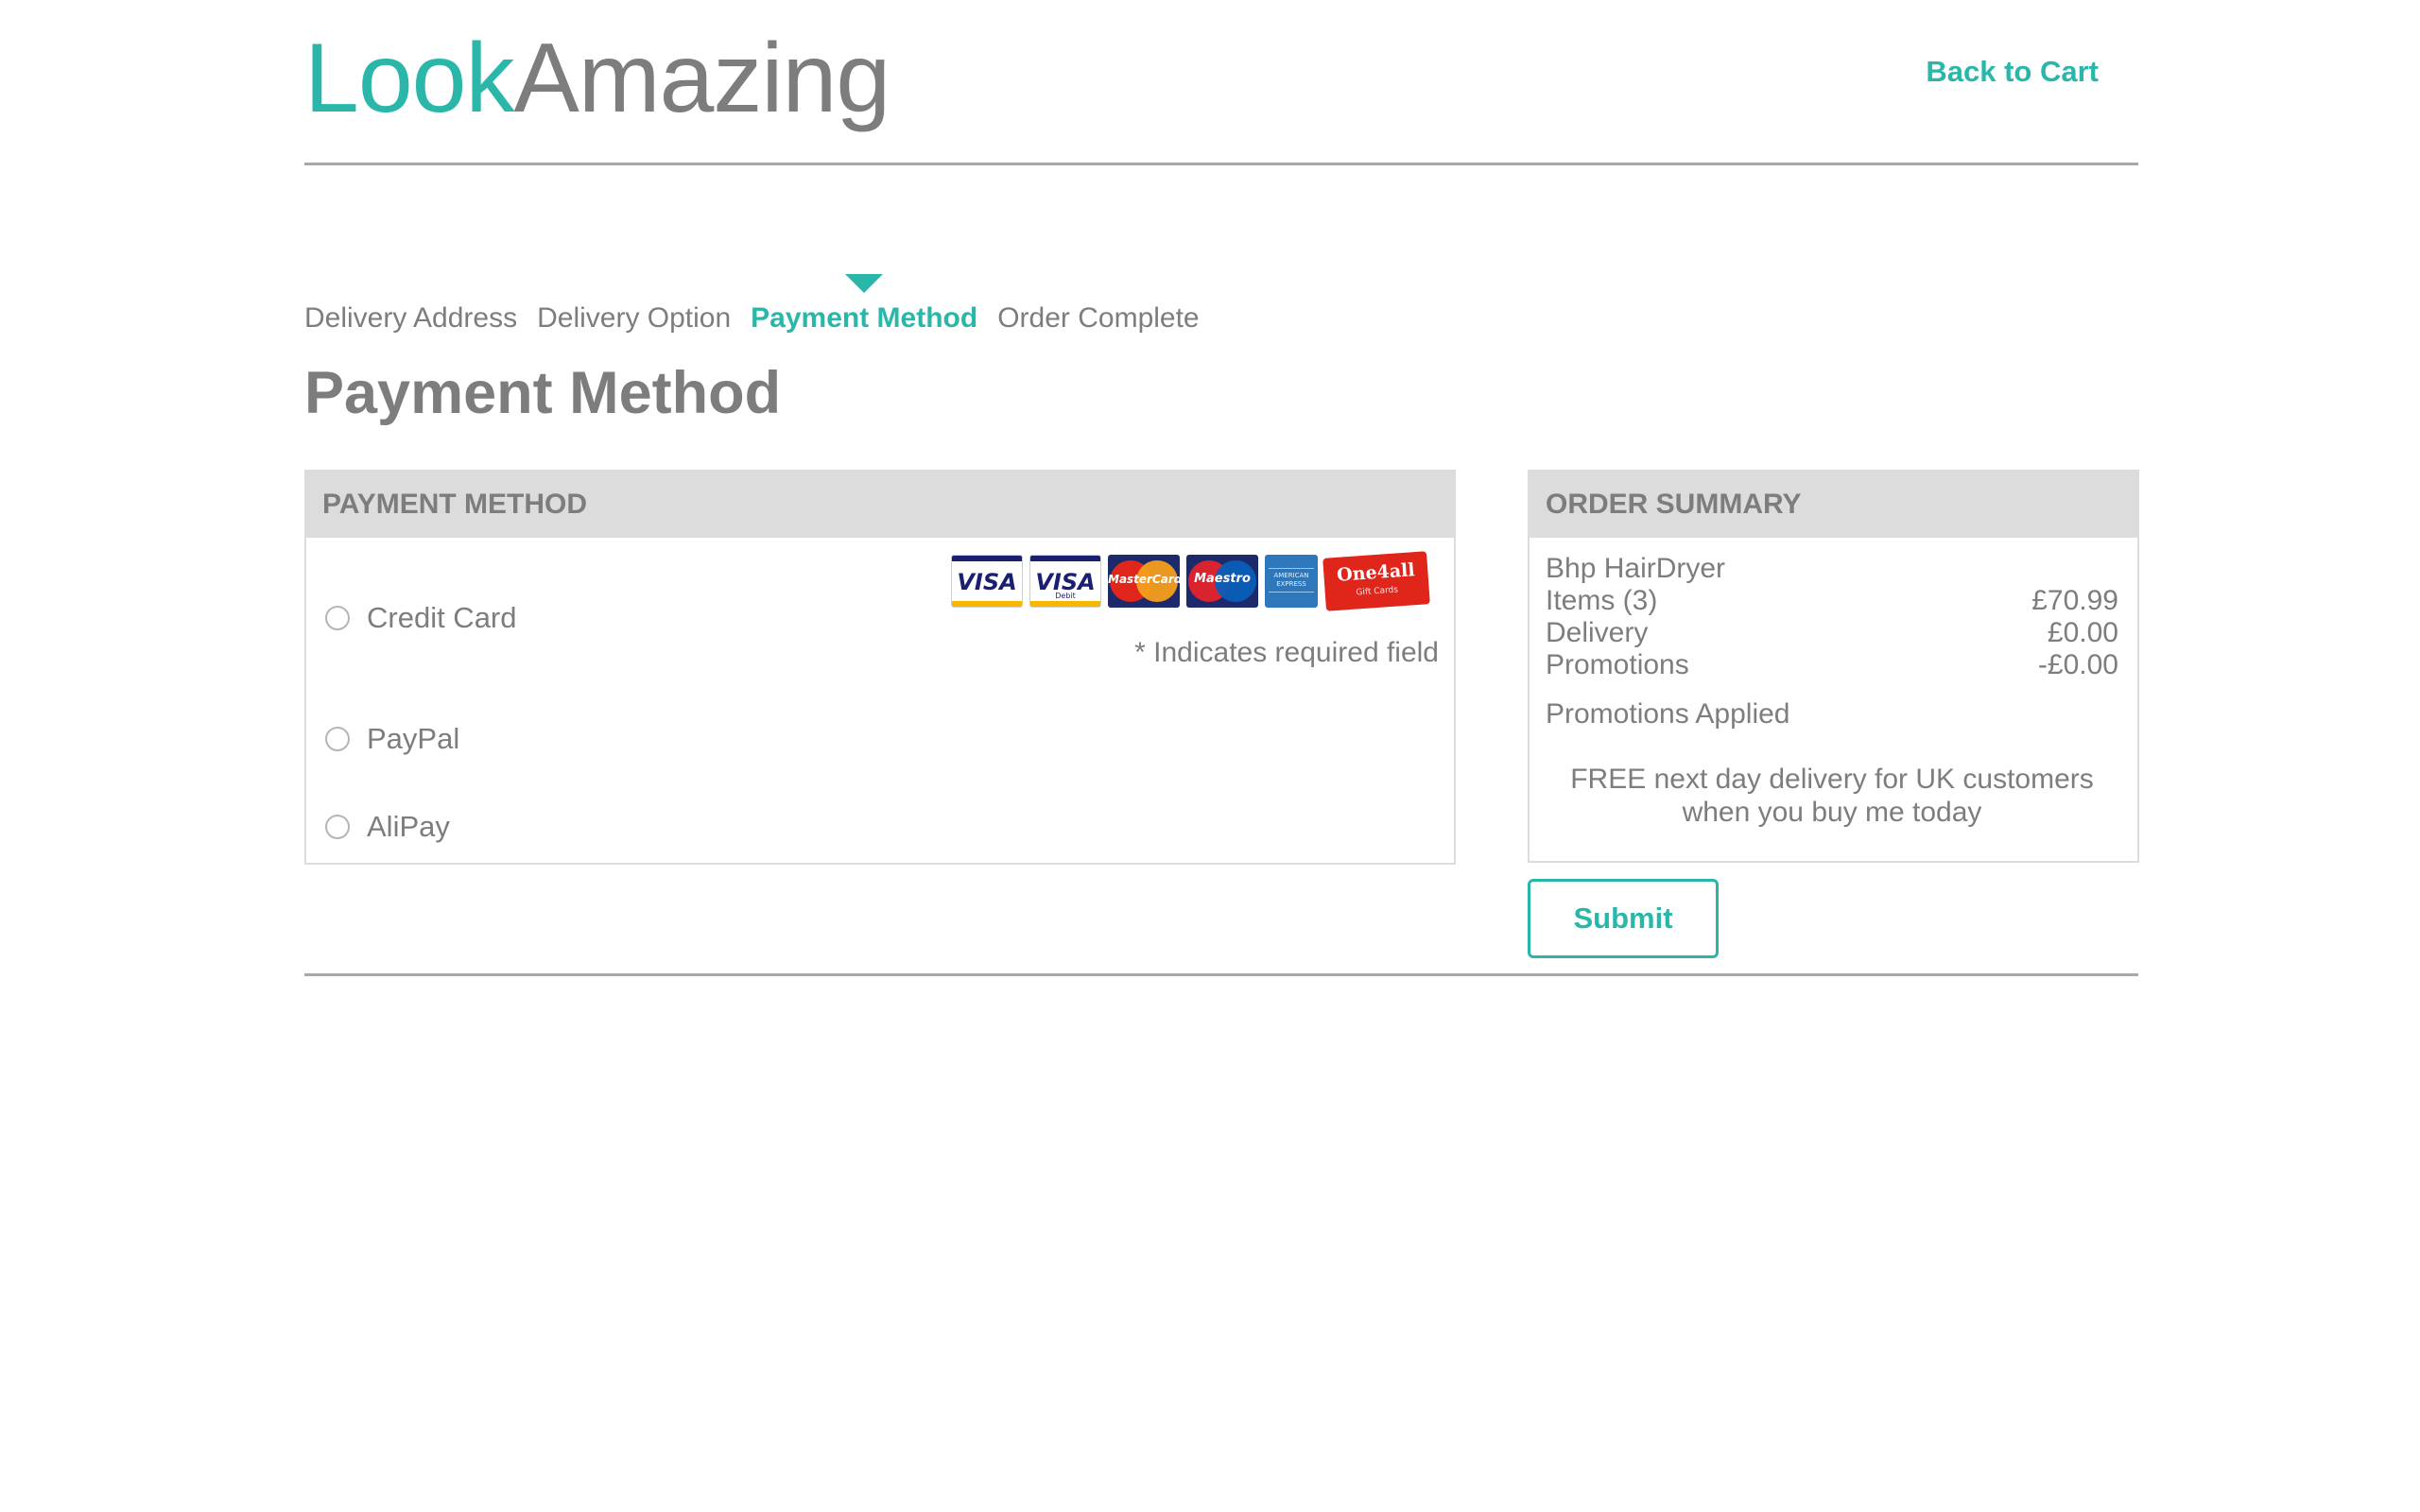  I want to click on promotion-line-2: when you buy me today, so click(1832, 812).